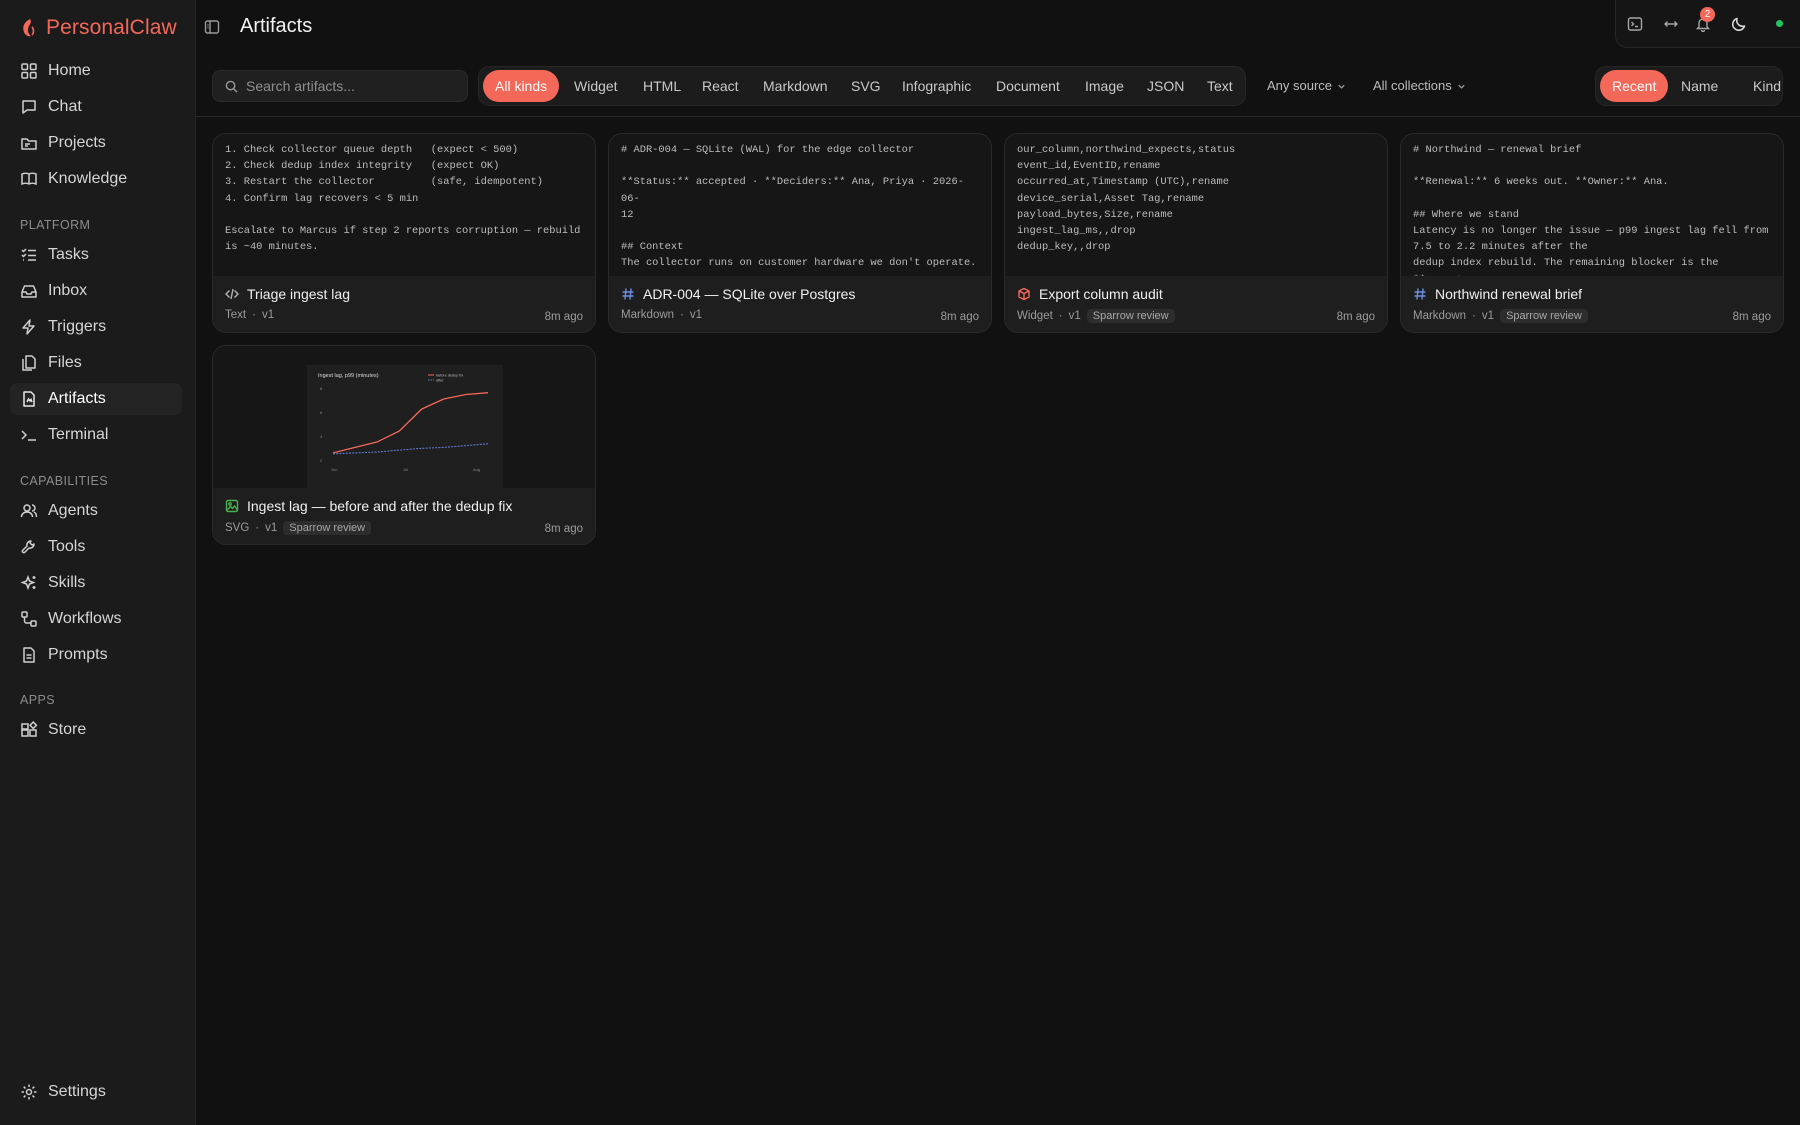 The height and width of the screenshot is (1125, 1800). What do you see at coordinates (521, 86) in the screenshot?
I see `kind-filter-all: All kinds` at bounding box center [521, 86].